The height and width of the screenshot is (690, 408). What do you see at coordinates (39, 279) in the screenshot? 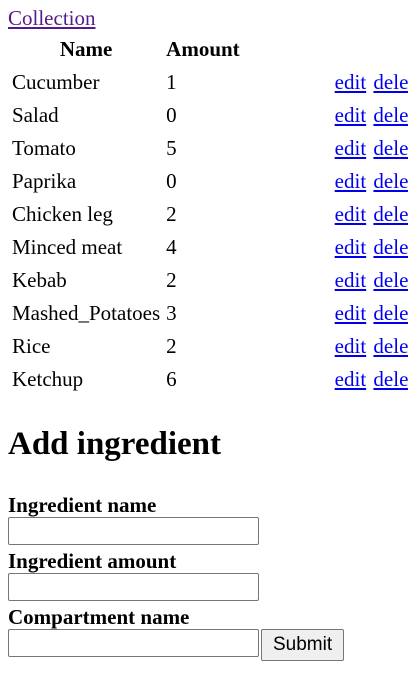
I see `ingredient-name: Kebab` at bounding box center [39, 279].